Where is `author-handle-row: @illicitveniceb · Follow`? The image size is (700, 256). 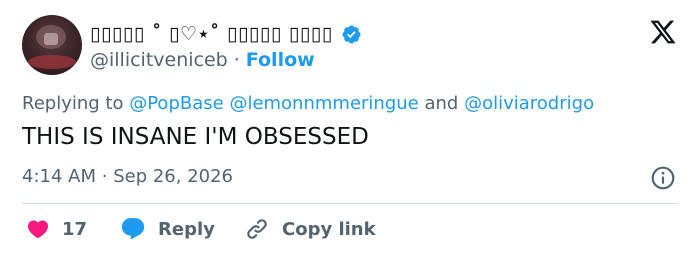
author-handle-row: @illicitveniceb · Follow is located at coordinates (202, 60).